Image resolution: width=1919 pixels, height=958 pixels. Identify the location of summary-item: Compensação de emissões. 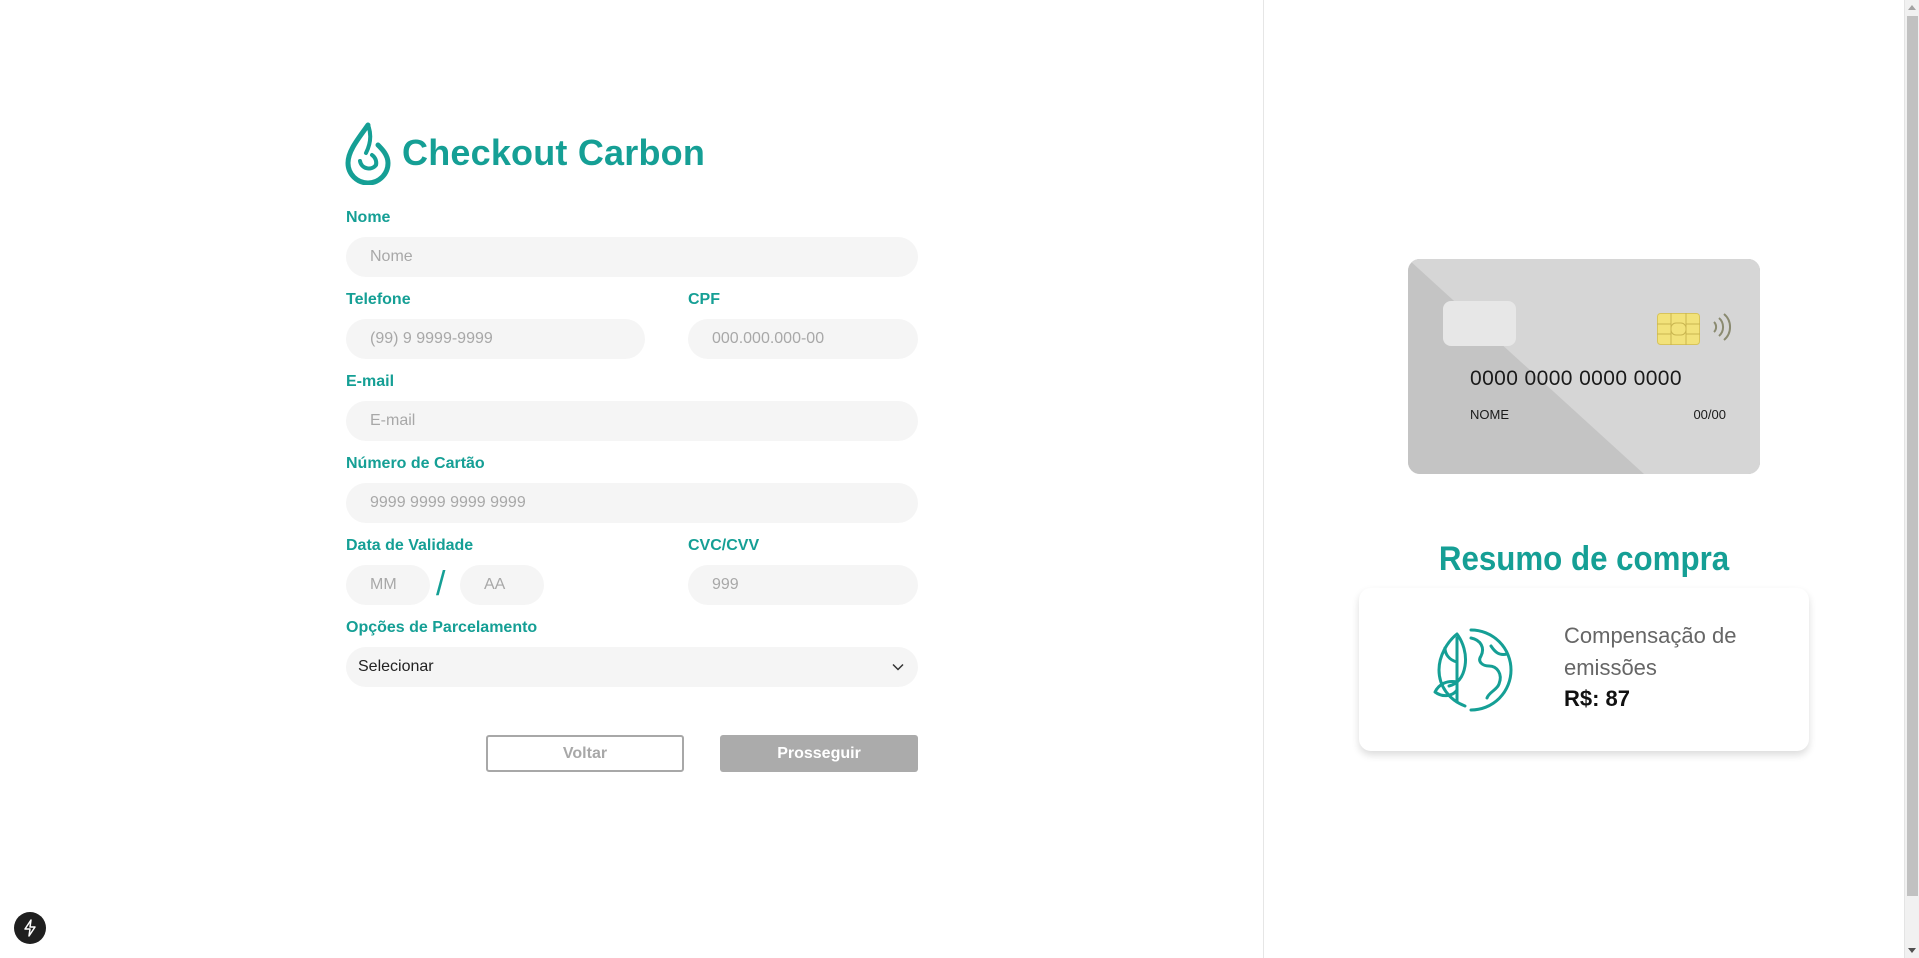
(1650, 651).